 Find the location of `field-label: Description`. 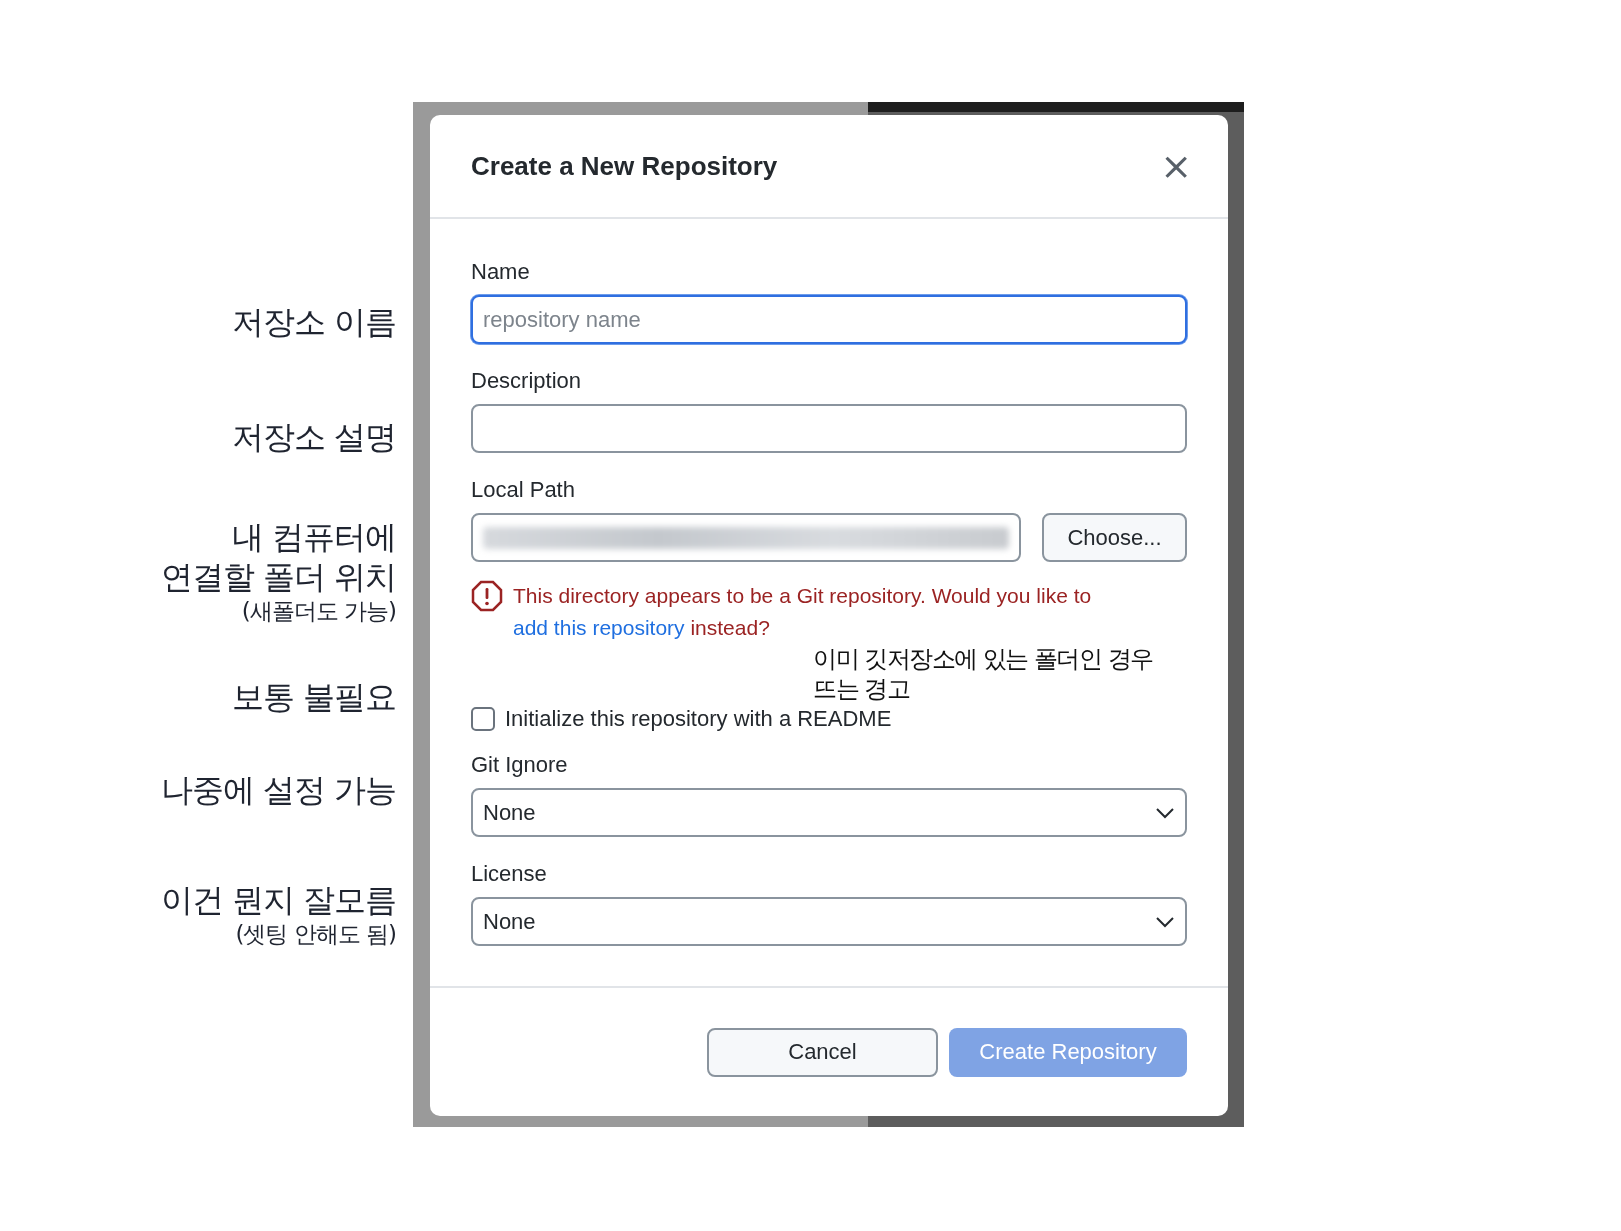

field-label: Description is located at coordinates (527, 381).